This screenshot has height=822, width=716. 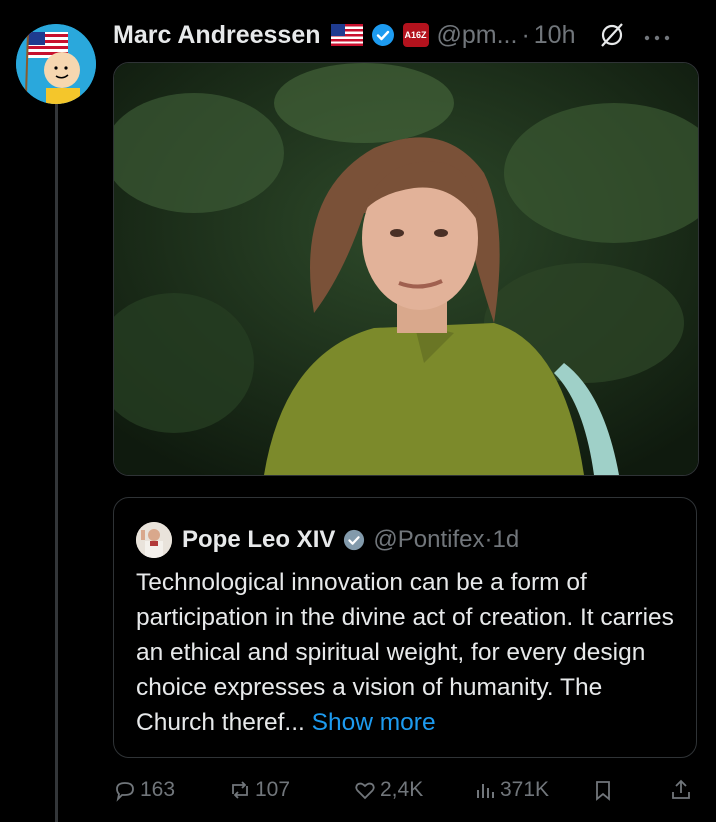 I want to click on reply-button: 163, so click(x=144, y=790).